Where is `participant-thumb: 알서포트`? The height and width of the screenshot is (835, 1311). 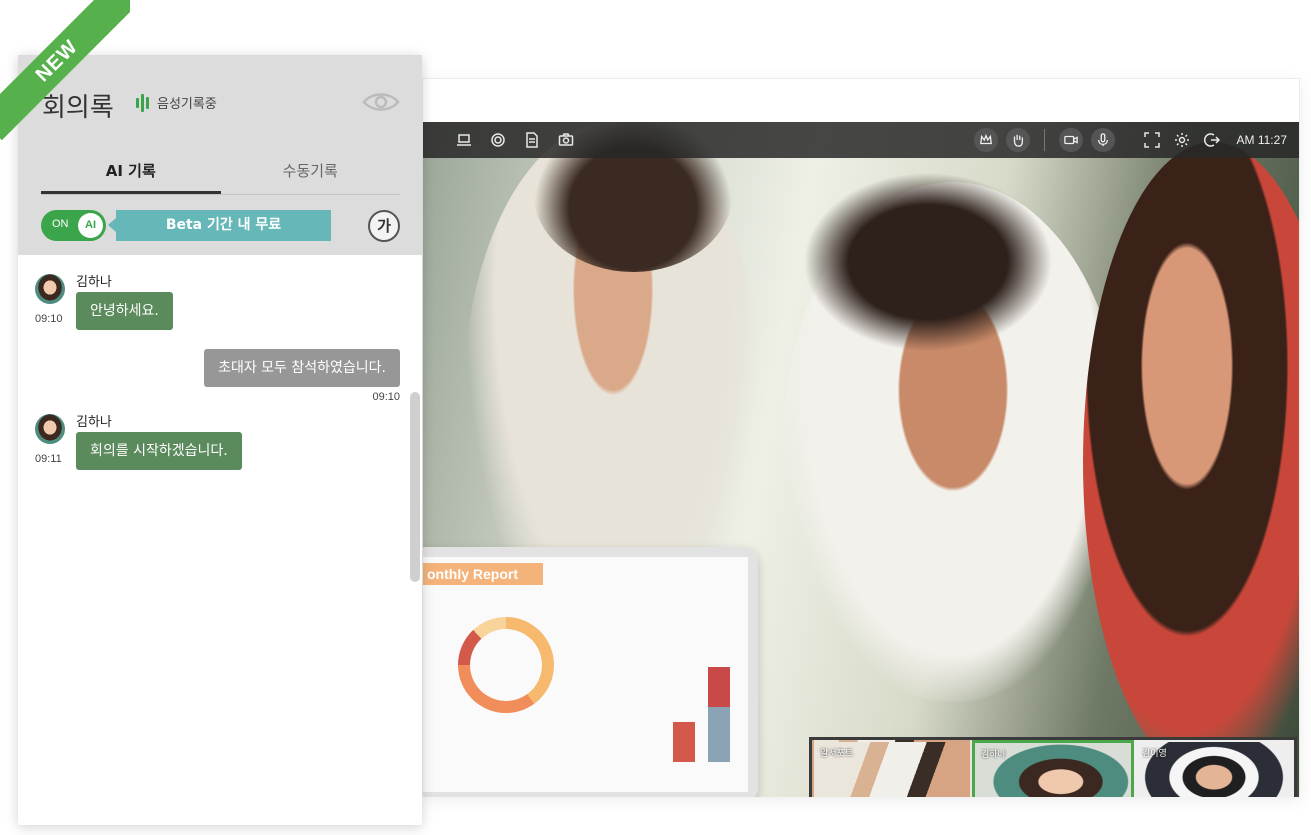
participant-thumb: 알서포트 is located at coordinates (892, 768).